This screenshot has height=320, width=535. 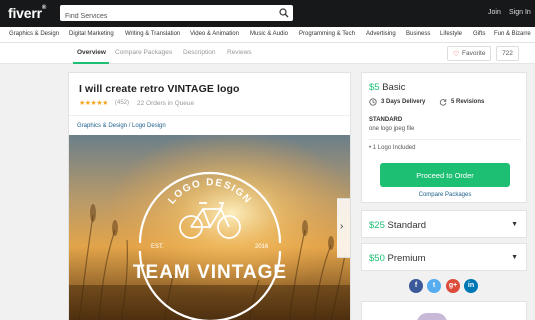 I want to click on seller-avatar, so click(x=432, y=316).